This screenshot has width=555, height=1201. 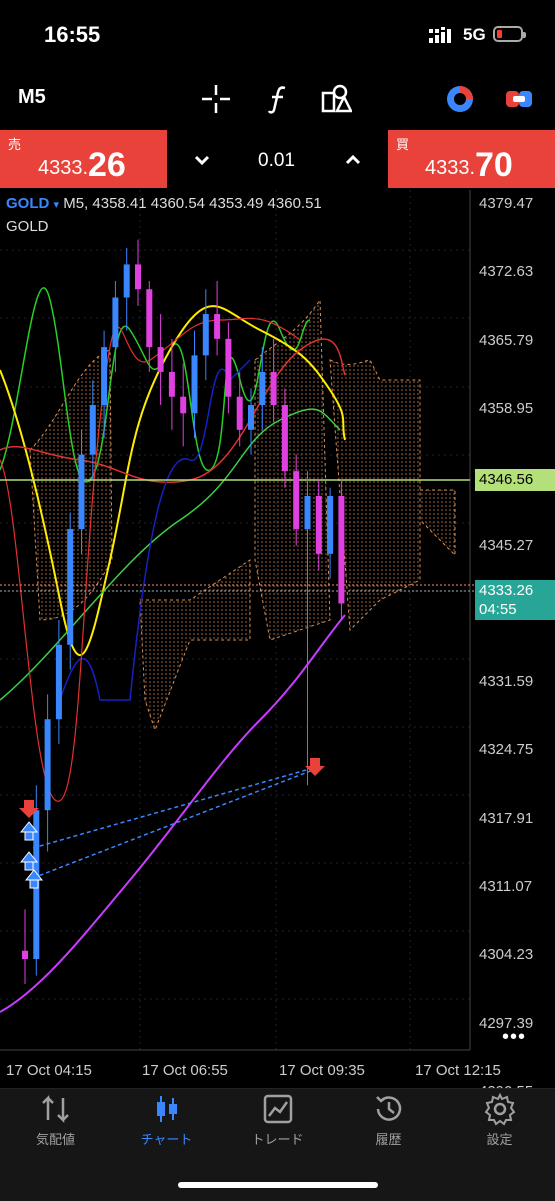 I want to click on volume-decrease-button, so click(x=202, y=160).